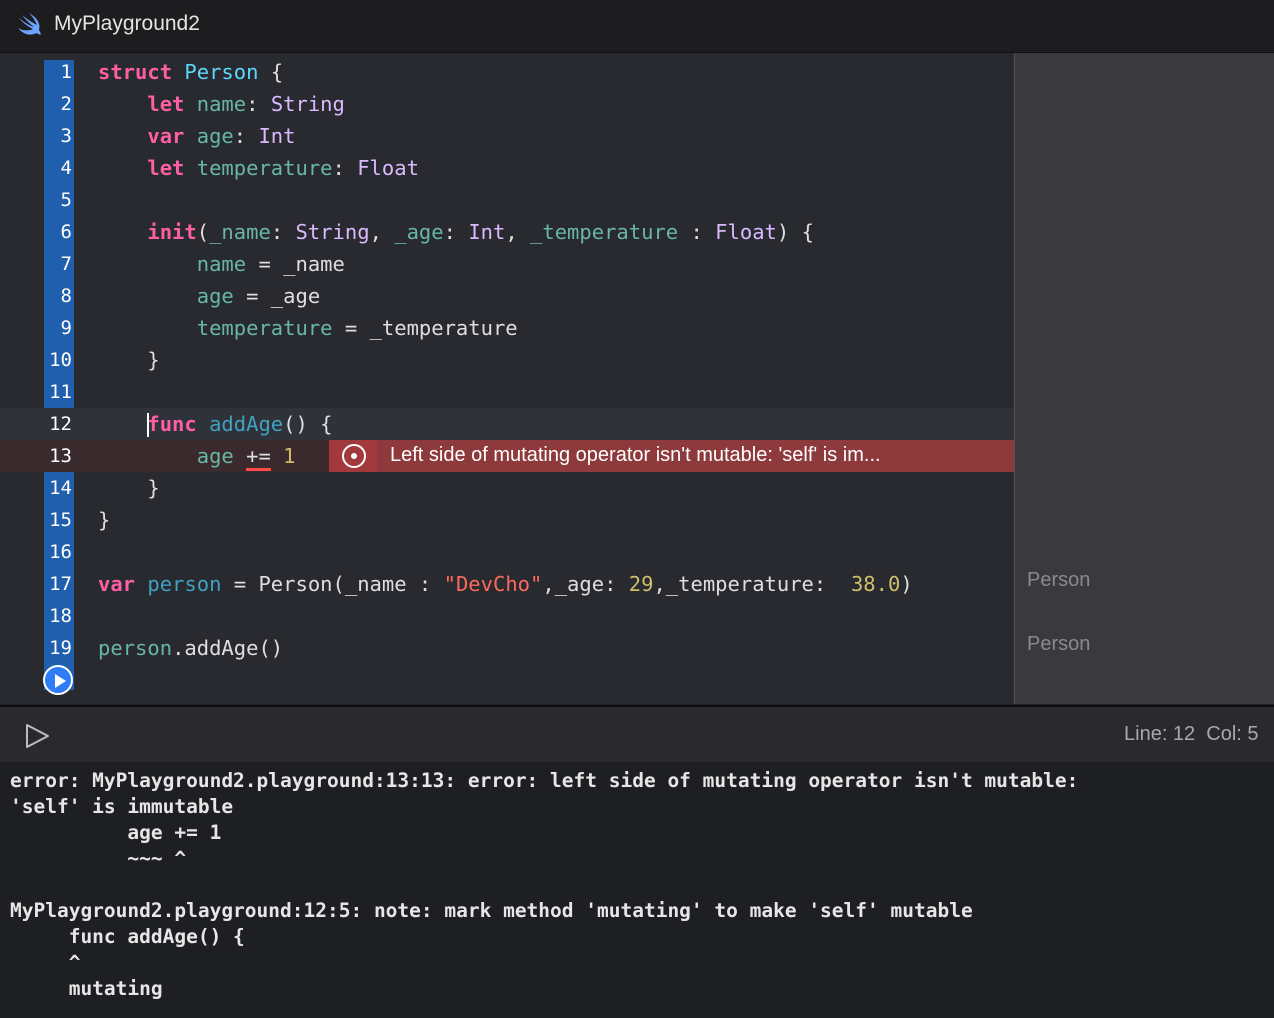 Image resolution: width=1274 pixels, height=1018 pixels. What do you see at coordinates (58, 456) in the screenshot?
I see `line-number: 13` at bounding box center [58, 456].